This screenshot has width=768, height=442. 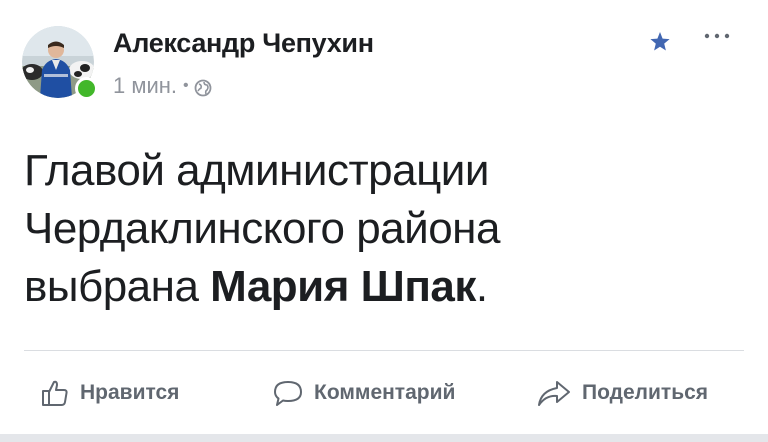 What do you see at coordinates (203, 87) in the screenshot?
I see `globe-icon` at bounding box center [203, 87].